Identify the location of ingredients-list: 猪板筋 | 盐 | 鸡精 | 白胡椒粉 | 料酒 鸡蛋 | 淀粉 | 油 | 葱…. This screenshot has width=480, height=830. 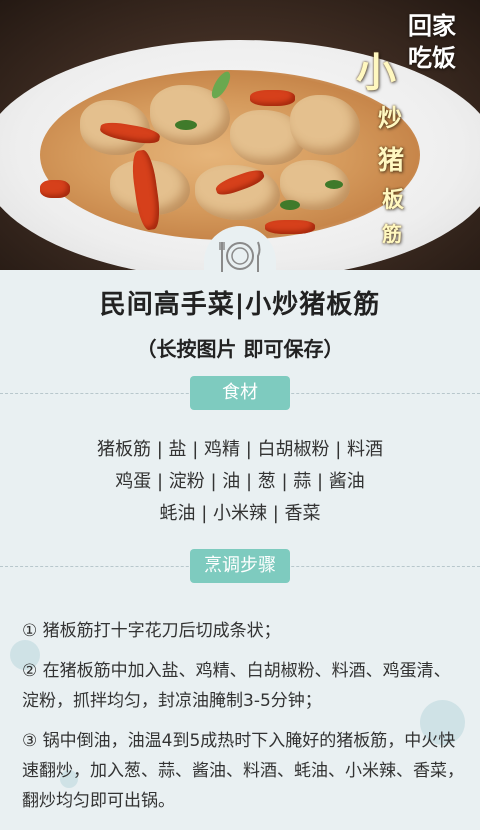
(240, 482).